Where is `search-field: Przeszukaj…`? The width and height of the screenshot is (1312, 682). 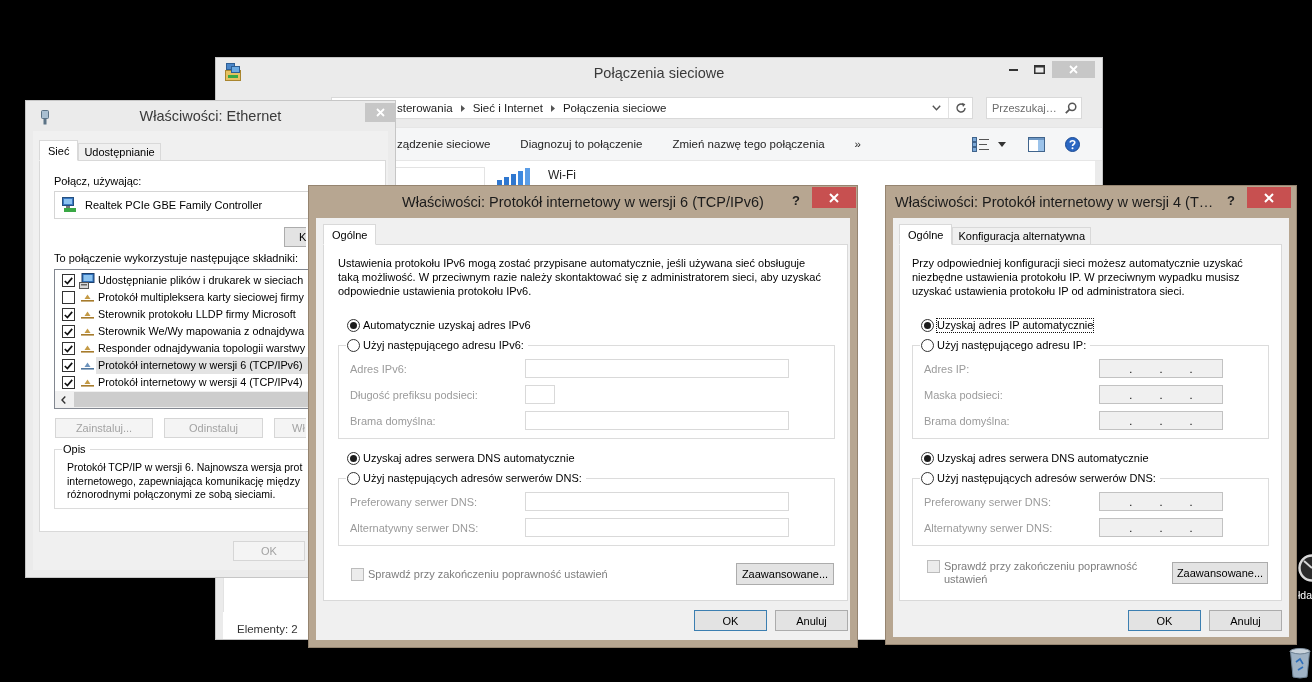
search-field: Przeszukaj… is located at coordinates (1034, 108).